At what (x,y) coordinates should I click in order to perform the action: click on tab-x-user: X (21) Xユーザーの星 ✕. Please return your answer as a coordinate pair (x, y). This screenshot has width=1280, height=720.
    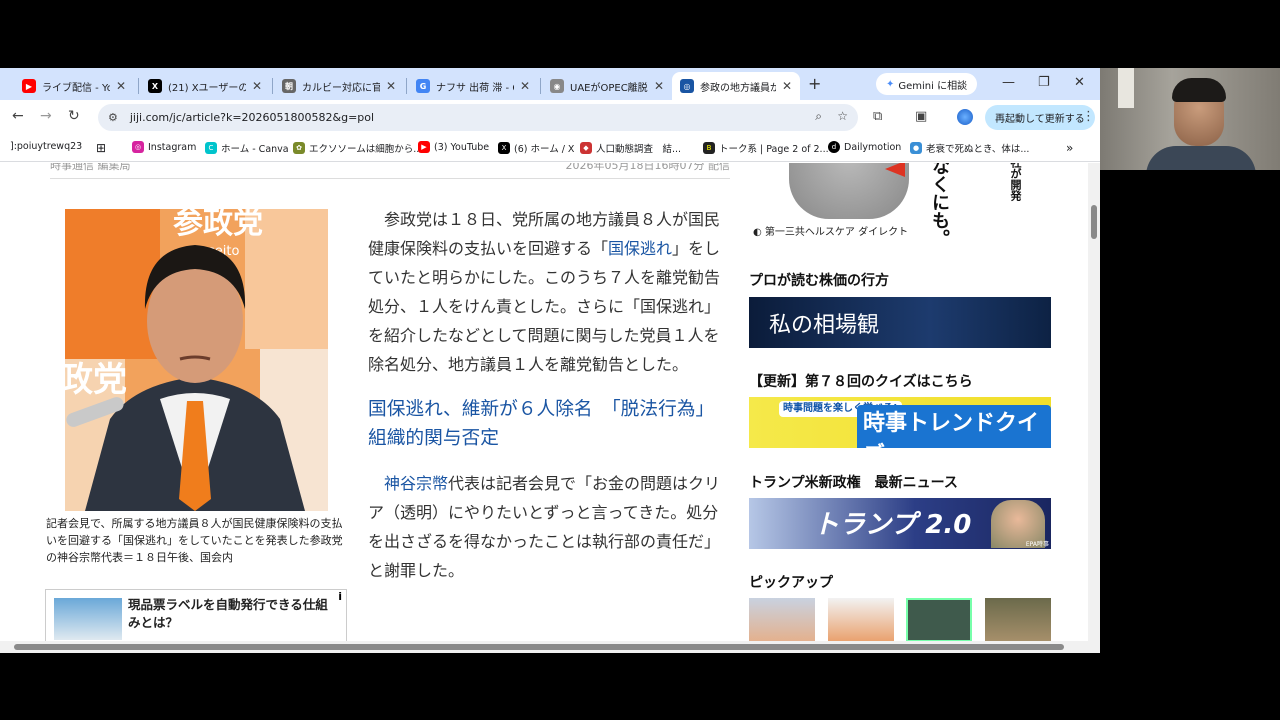
    Looking at the image, I should click on (205, 86).